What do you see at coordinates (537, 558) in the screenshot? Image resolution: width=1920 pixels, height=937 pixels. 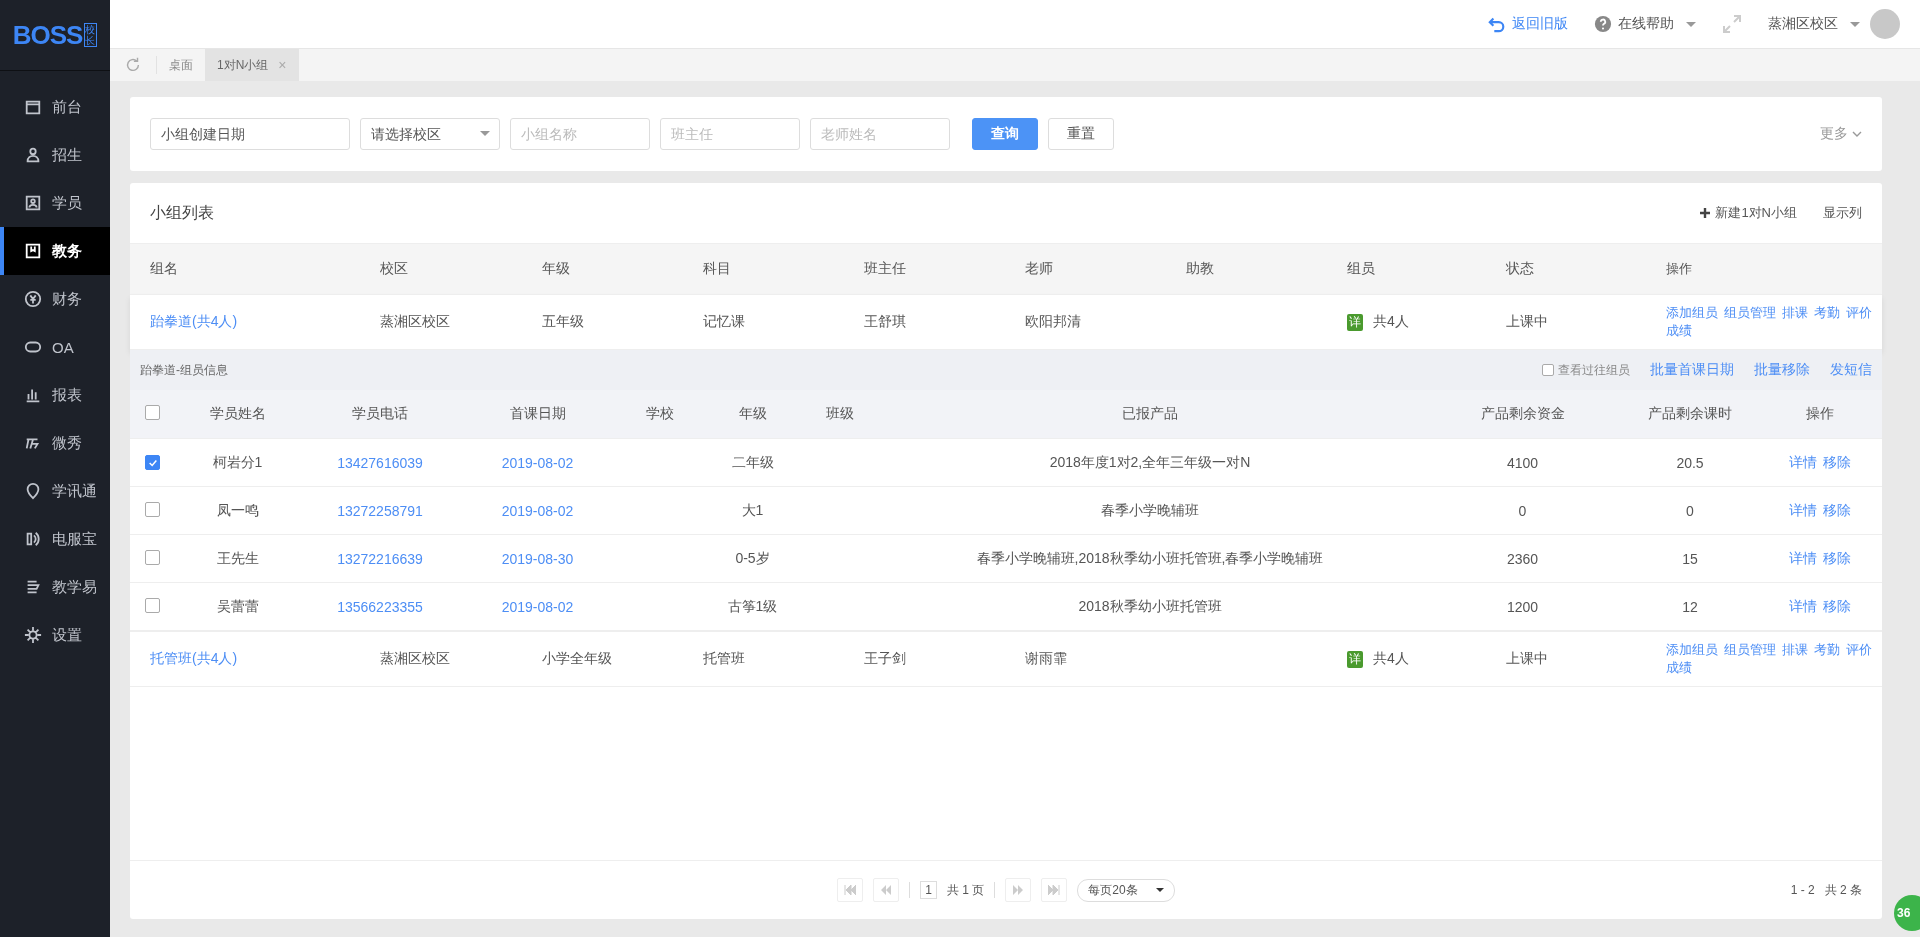 I see `date-link: 2019-08-30` at bounding box center [537, 558].